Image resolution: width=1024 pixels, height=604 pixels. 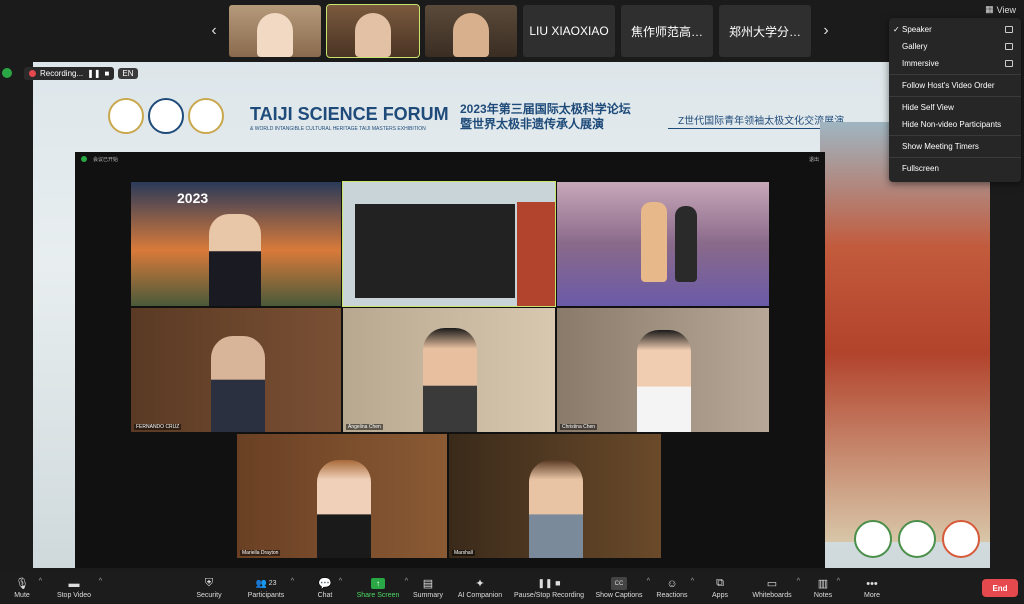 I want to click on pause-icon: ❚❚, so click(x=93, y=73).